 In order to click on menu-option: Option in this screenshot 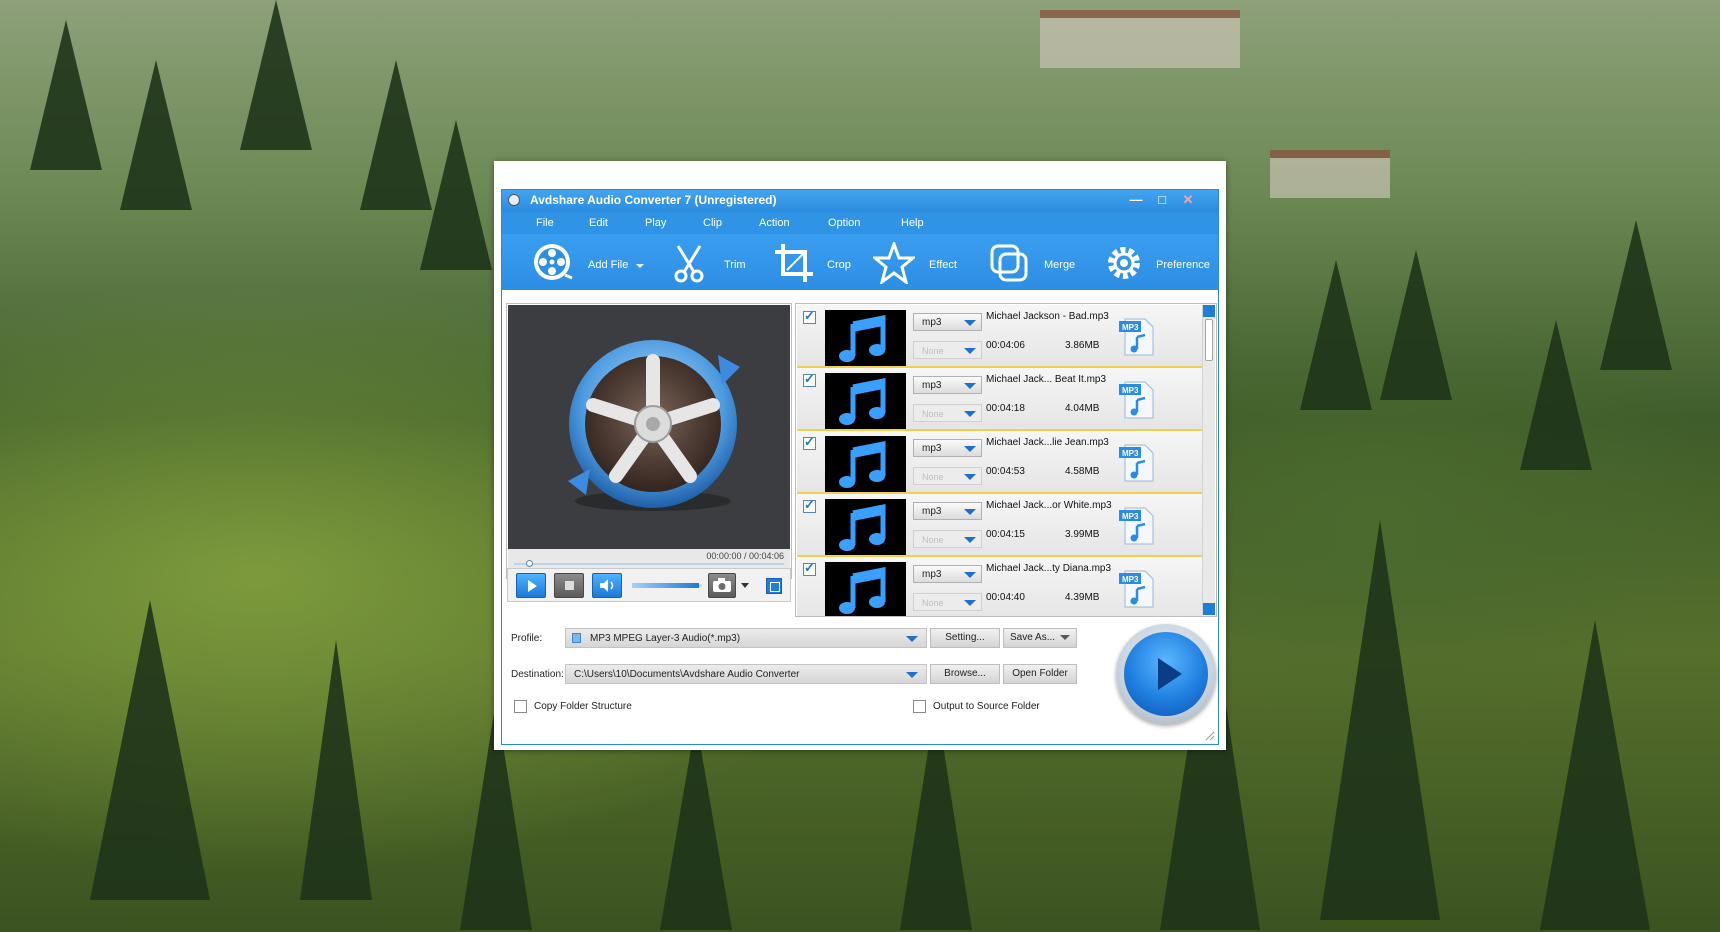, I will do `click(844, 223)`.